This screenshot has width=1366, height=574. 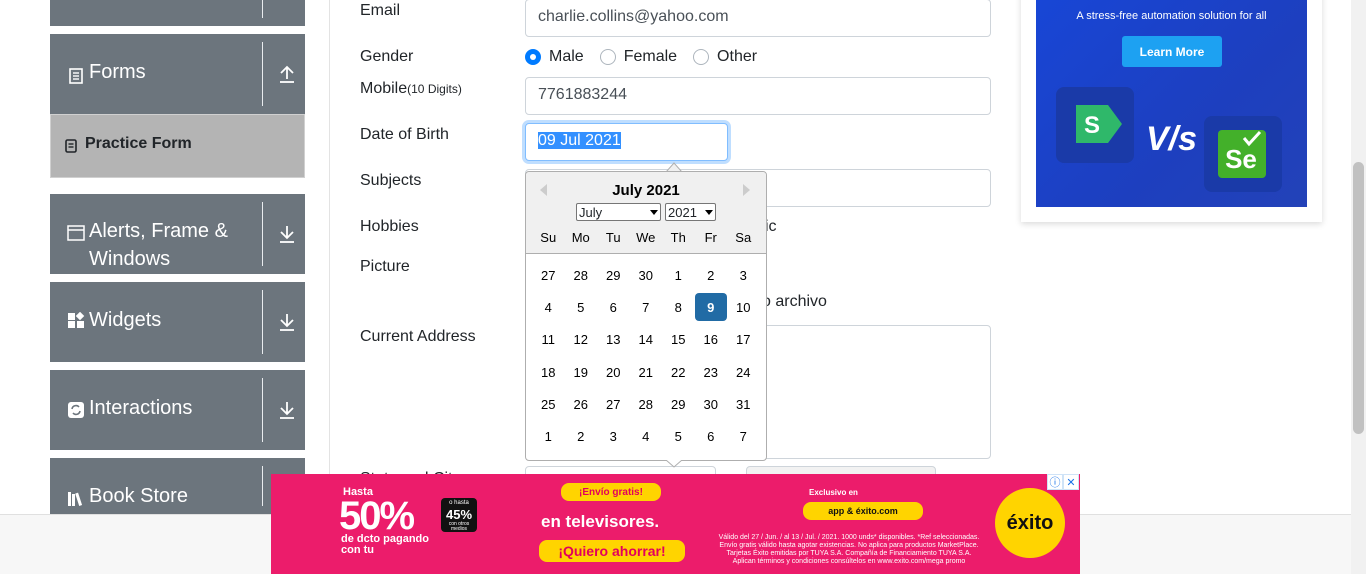 I want to click on date-of-birth-input: 09 Jul 2021, so click(x=626, y=142).